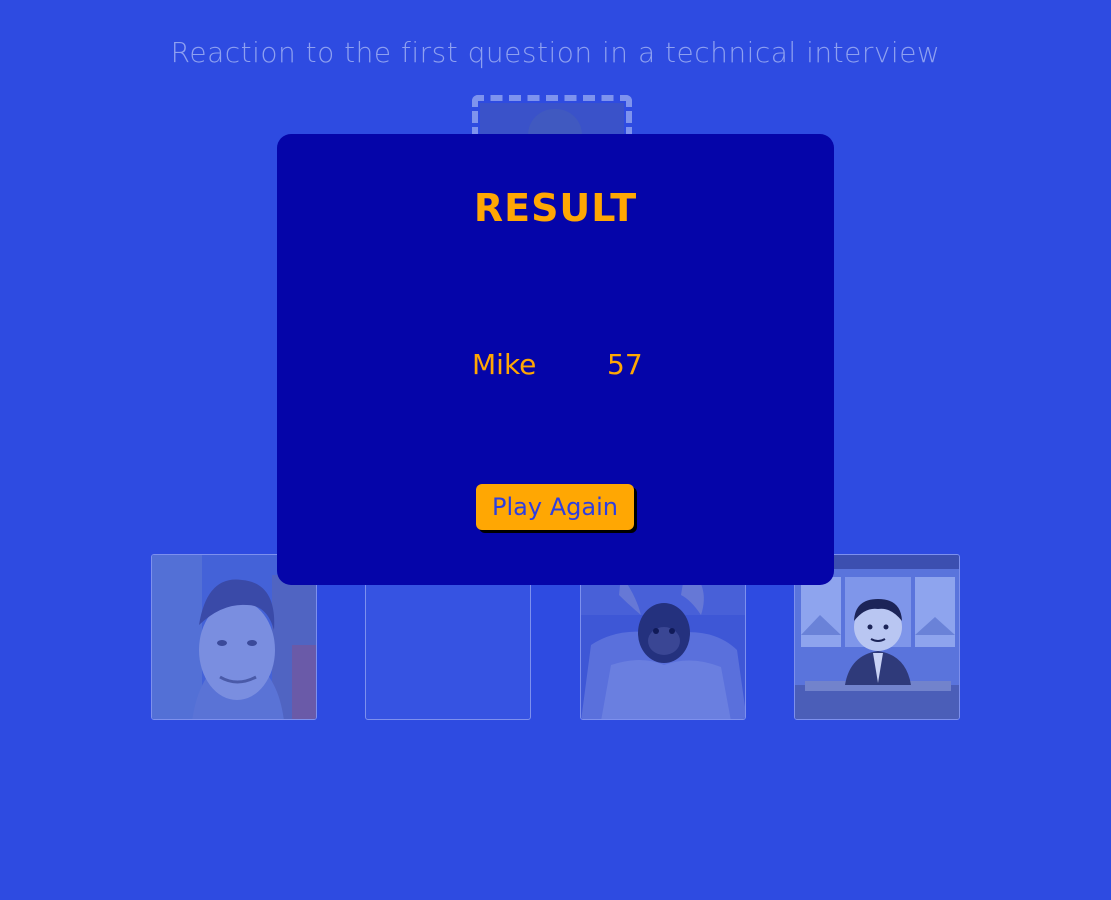 The height and width of the screenshot is (900, 1111). I want to click on result-title: RESULT, so click(555, 208).